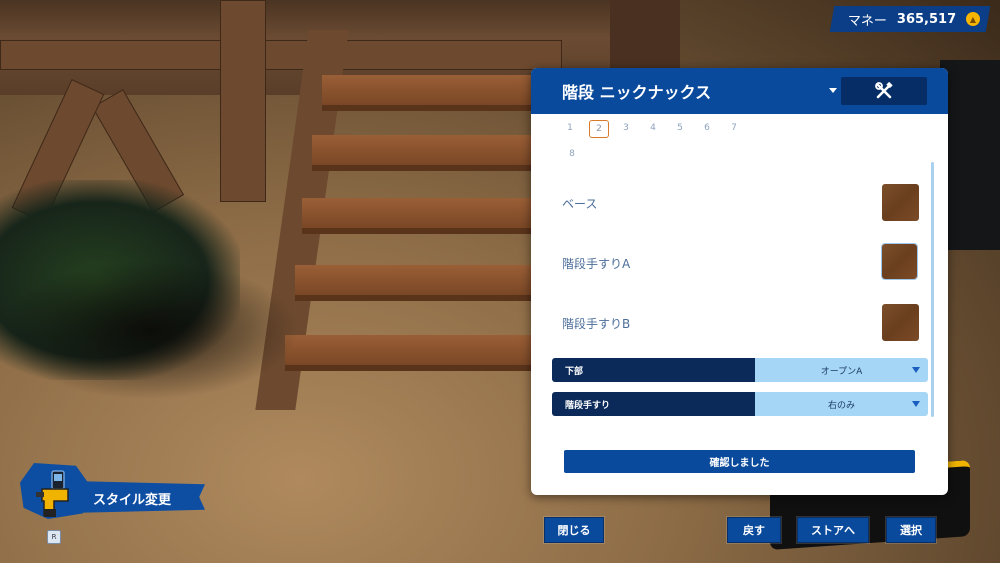 This screenshot has width=1000, height=563. I want to click on select-label: 下部, so click(653, 370).